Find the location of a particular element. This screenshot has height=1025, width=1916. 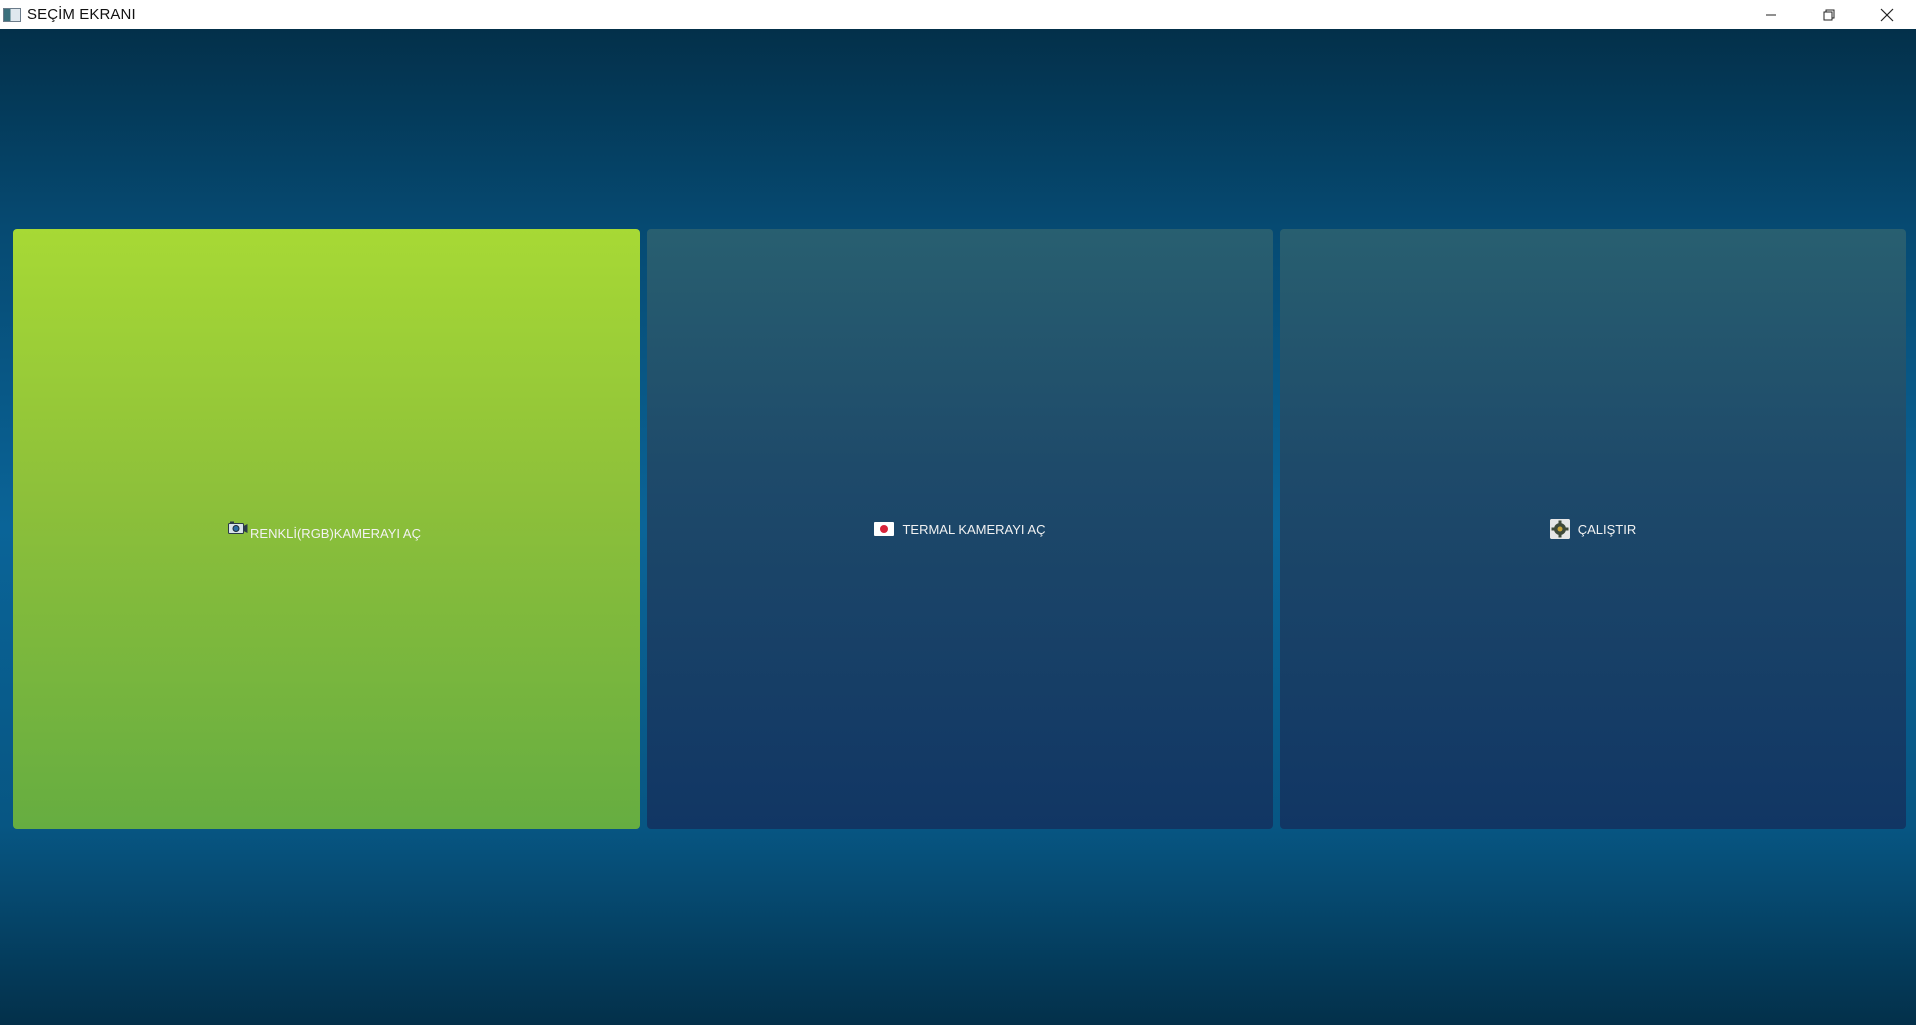

app-icon is located at coordinates (12, 14).